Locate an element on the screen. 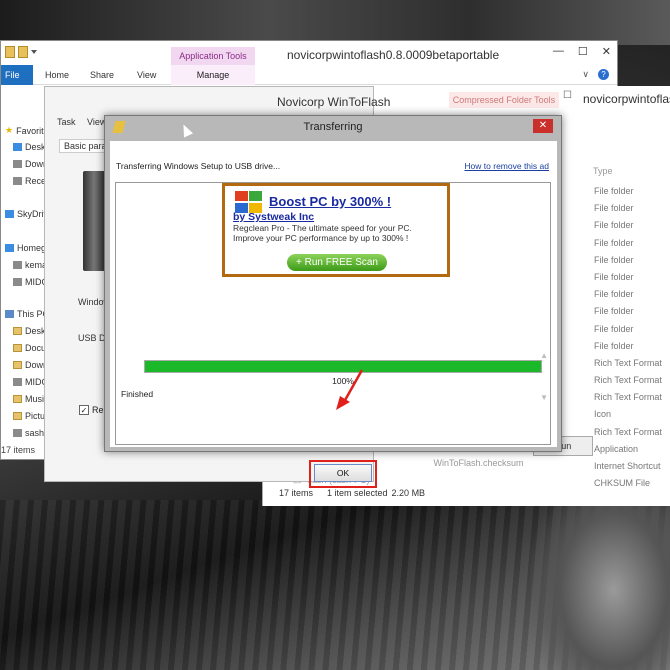 This screenshot has height=670, width=670. type-cell: Application is located at coordinates (616, 448).